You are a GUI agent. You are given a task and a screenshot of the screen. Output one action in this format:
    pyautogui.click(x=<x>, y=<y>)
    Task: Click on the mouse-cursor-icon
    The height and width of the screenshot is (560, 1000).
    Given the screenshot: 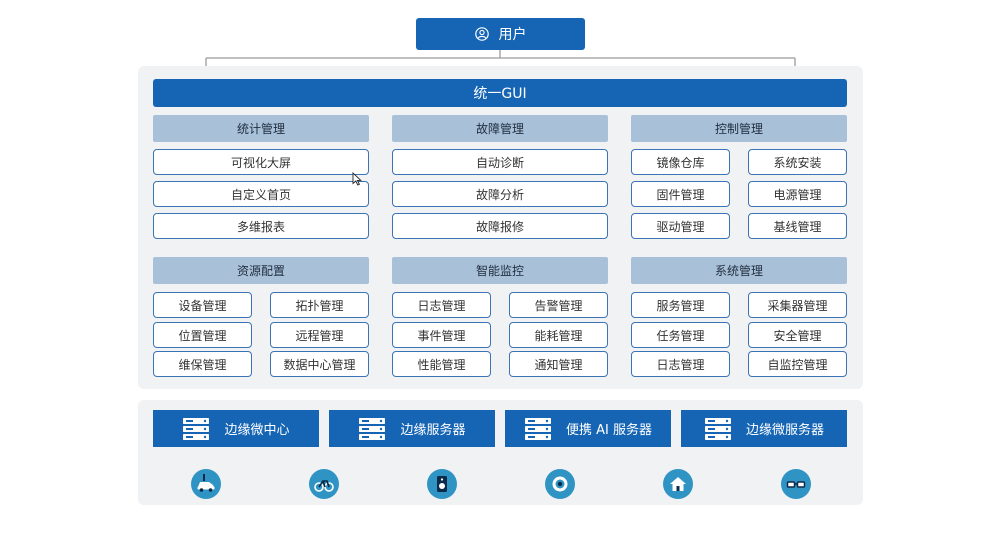 What is the action you would take?
    pyautogui.click(x=357, y=179)
    